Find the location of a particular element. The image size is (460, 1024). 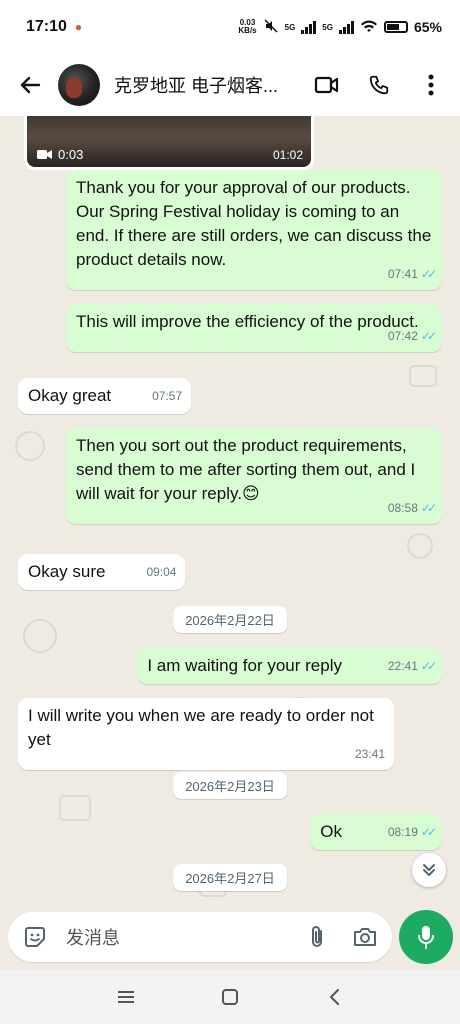

message-time: 23:41 is located at coordinates (369, 754).